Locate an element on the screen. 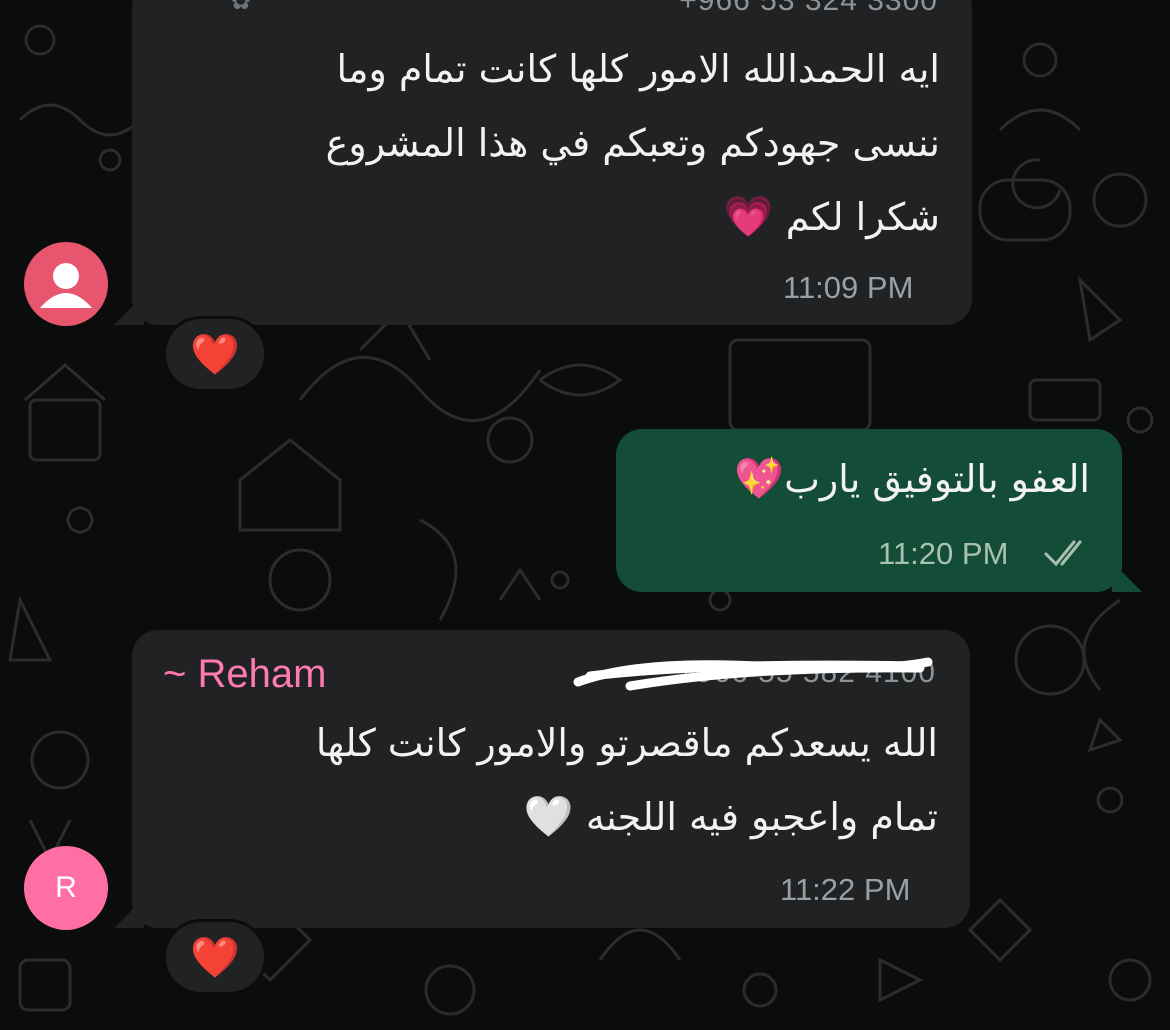 Image resolution: width=1170 pixels, height=1030 pixels. heart-emoji: 💗 is located at coordinates (748, 217).